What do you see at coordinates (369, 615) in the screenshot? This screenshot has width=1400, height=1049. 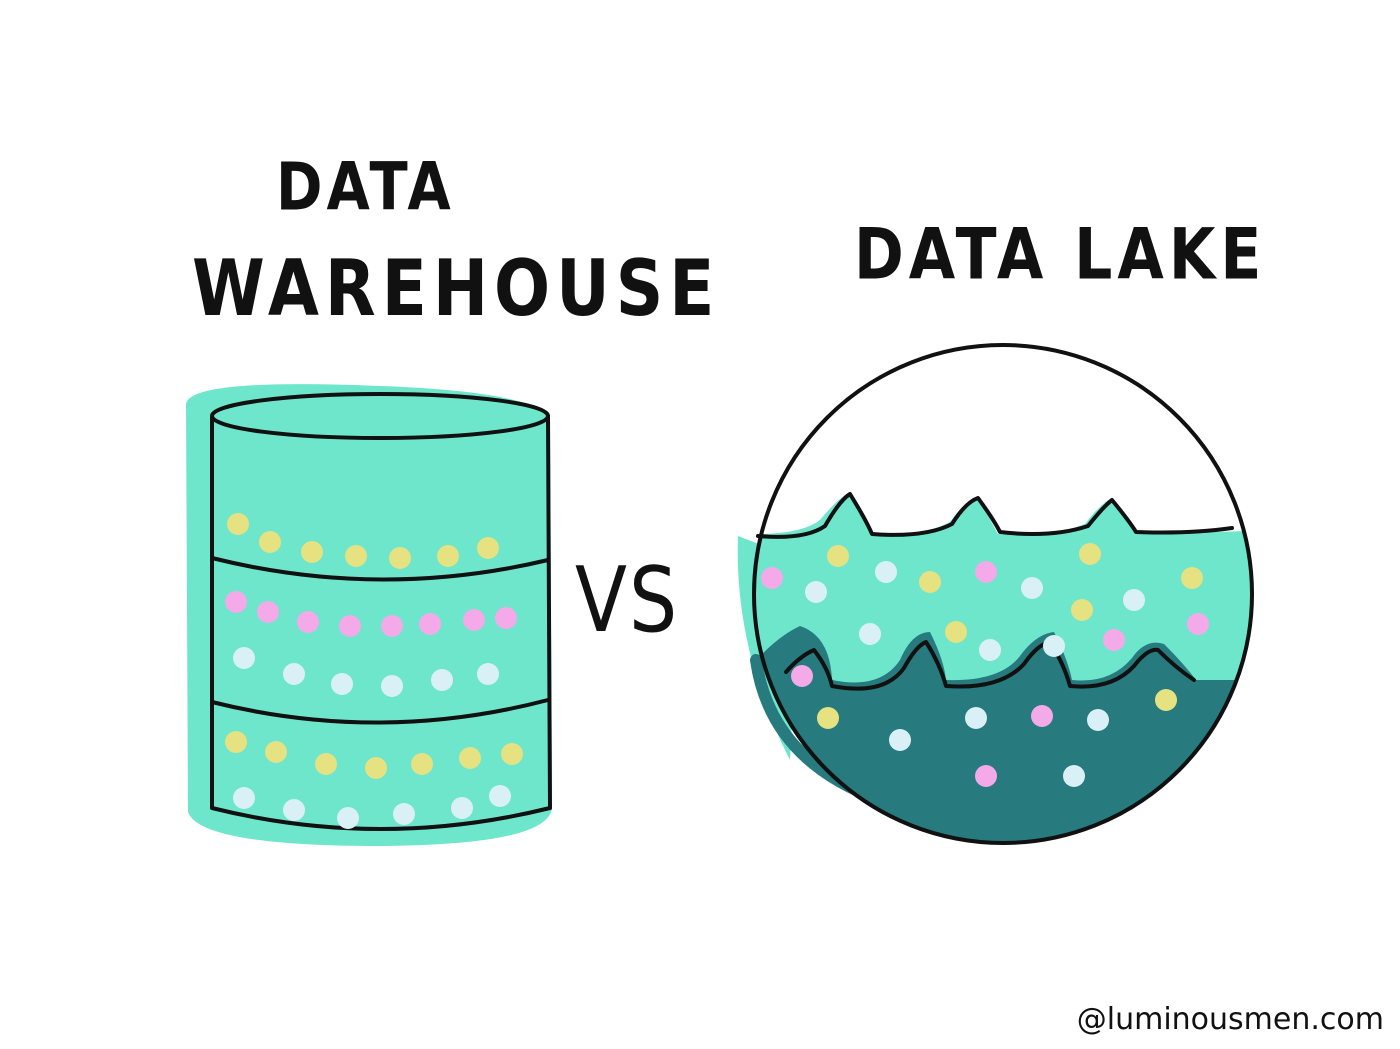 I see `data-warehouse-cylinder` at bounding box center [369, 615].